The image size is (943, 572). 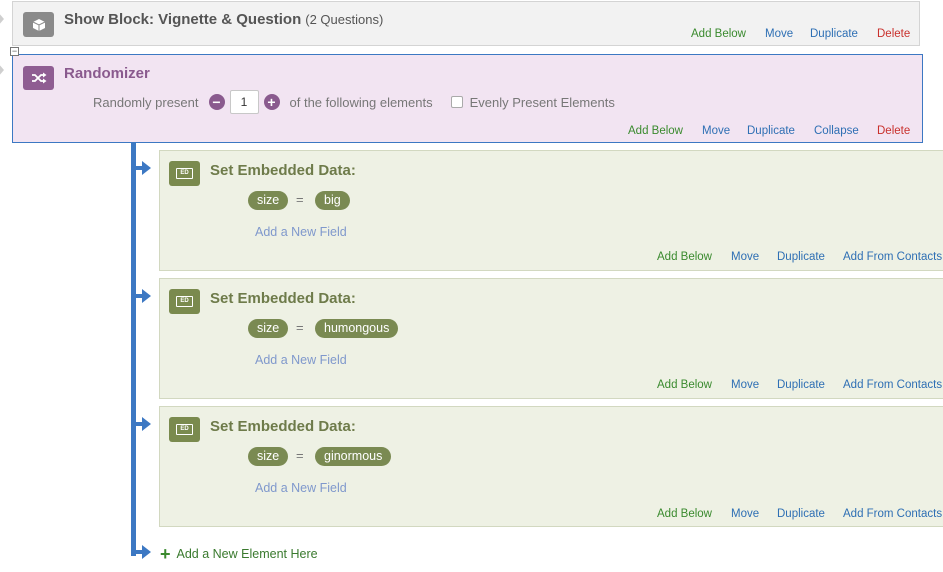 What do you see at coordinates (3, 70) in the screenshot?
I see `randomizer-handle` at bounding box center [3, 70].